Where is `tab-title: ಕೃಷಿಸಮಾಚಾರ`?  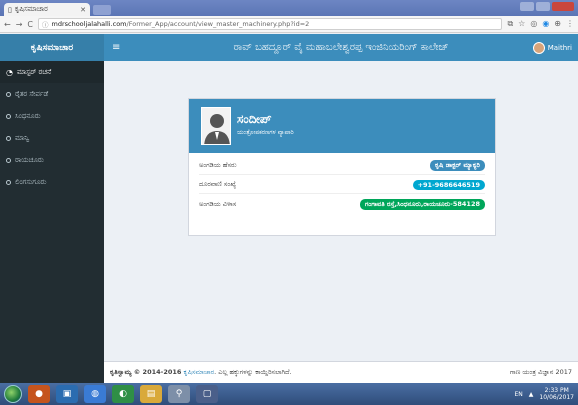
tab-title: ಕೃಷಿಸಮಾಚಾರ is located at coordinates (31, 9).